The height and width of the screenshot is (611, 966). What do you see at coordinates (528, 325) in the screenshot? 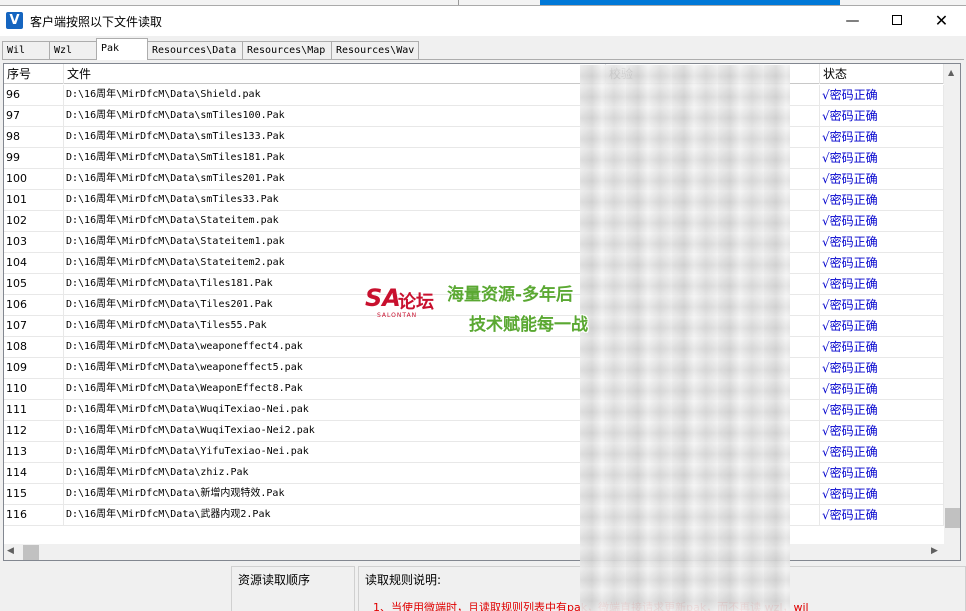
I see `watermark-line-2: 技术赋能每一战` at bounding box center [528, 325].